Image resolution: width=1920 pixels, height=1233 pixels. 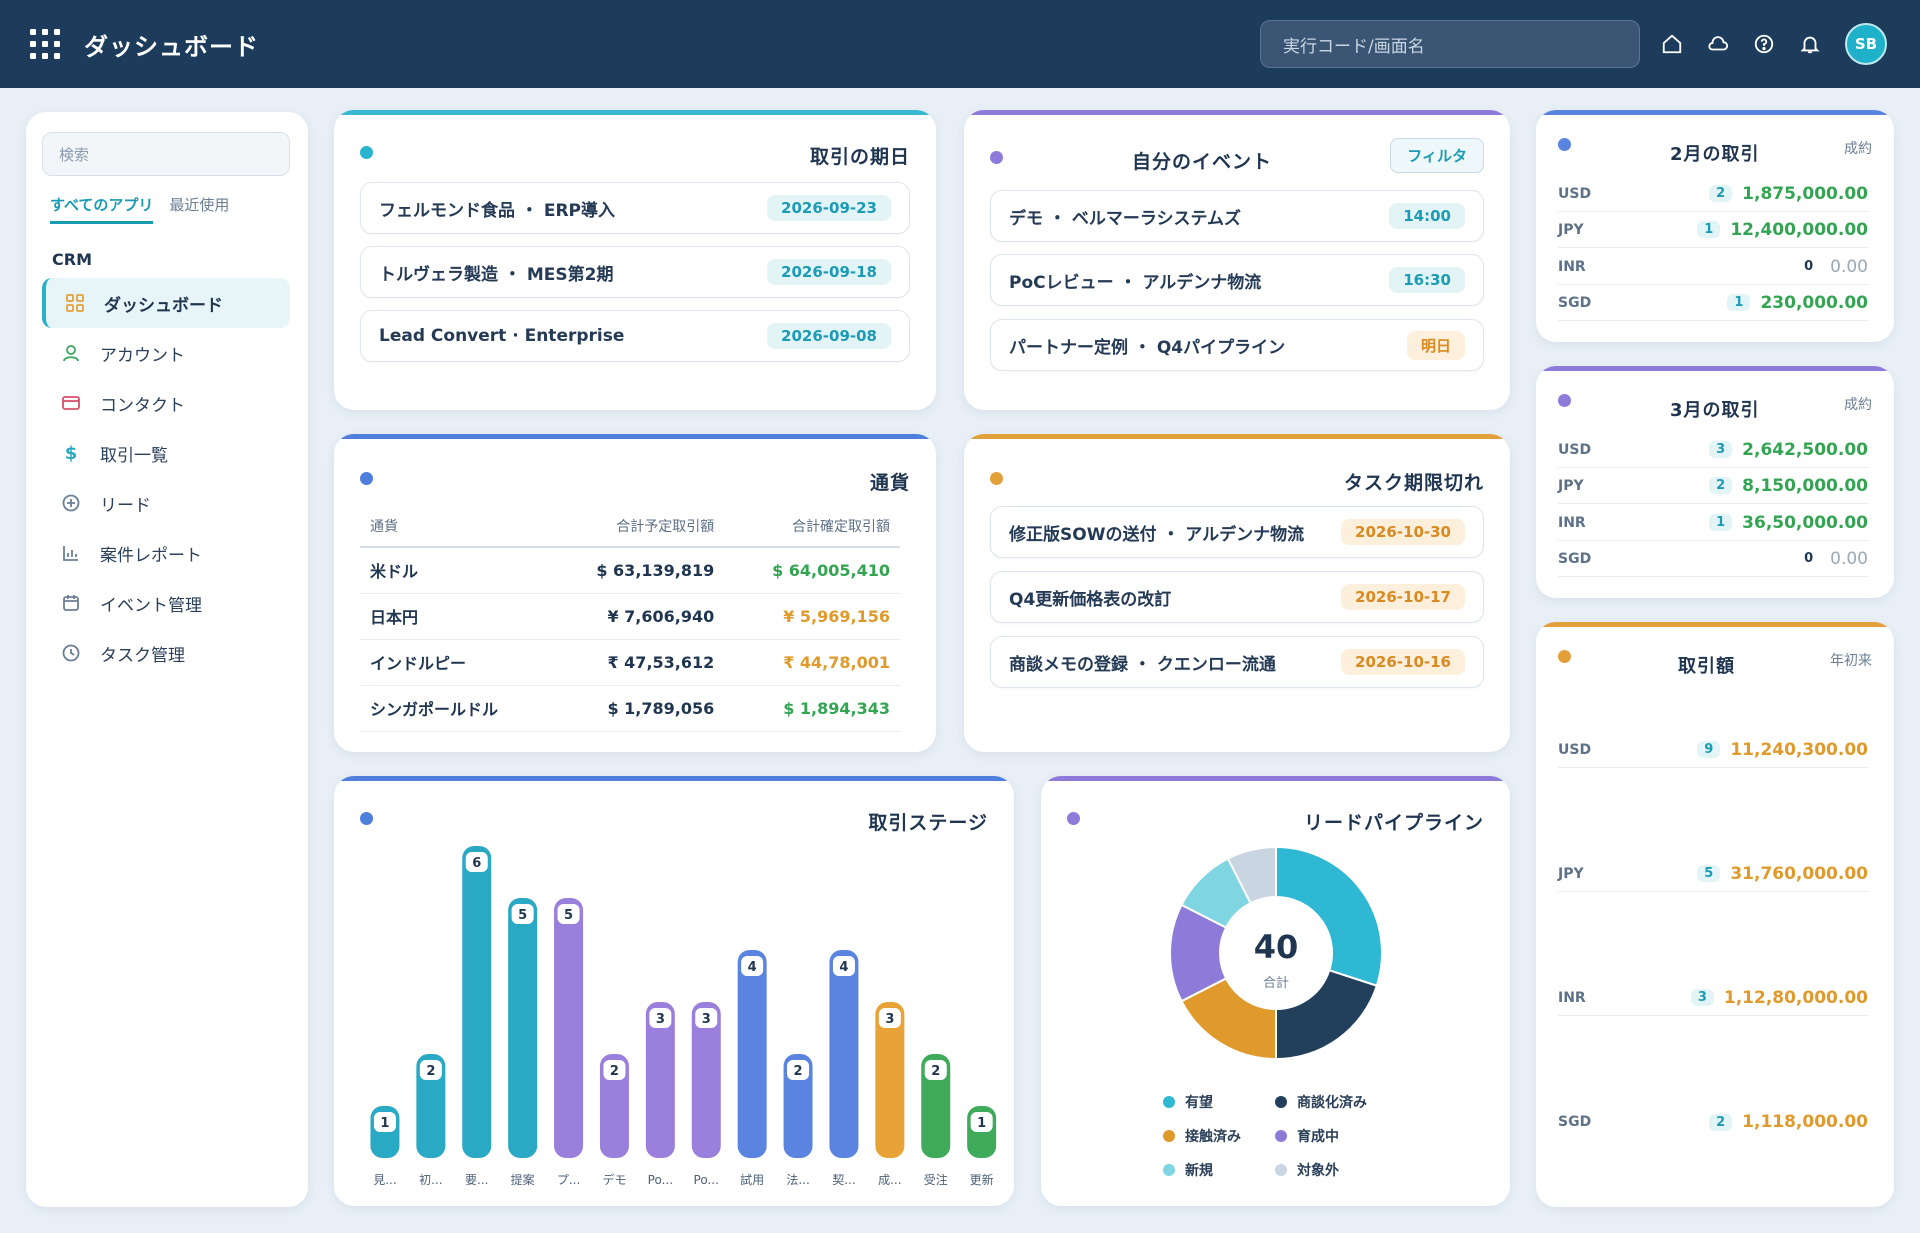 I want to click on list-item: パートナー定例 ・ Q4パイプライン 明日, so click(x=1237, y=345).